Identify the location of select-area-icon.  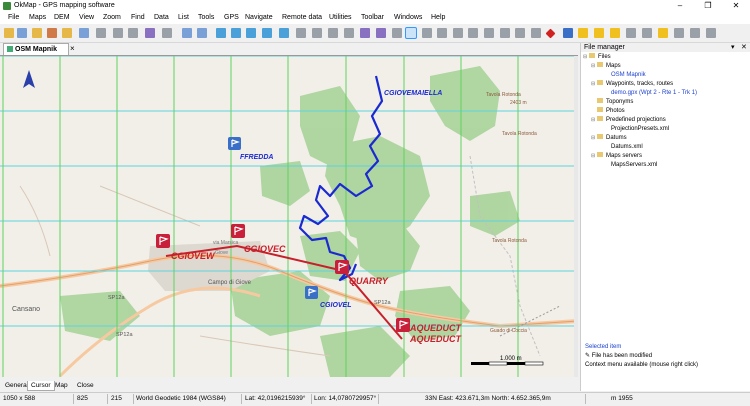
(458, 33).